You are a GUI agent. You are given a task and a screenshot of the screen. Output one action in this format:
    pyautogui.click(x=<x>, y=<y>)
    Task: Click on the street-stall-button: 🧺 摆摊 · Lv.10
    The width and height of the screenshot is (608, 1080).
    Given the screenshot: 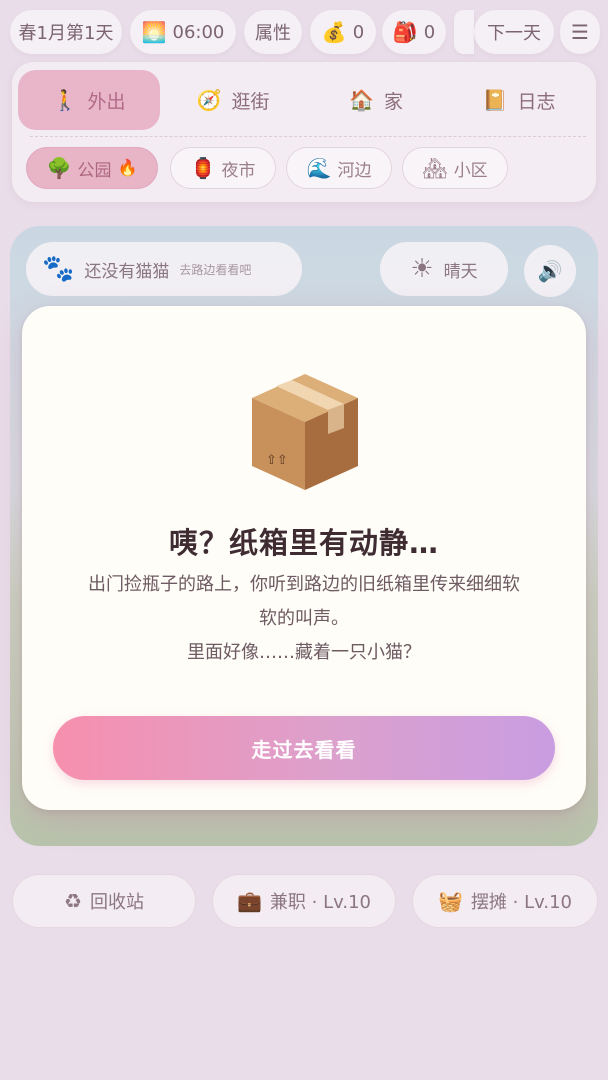 What is the action you would take?
    pyautogui.click(x=505, y=901)
    